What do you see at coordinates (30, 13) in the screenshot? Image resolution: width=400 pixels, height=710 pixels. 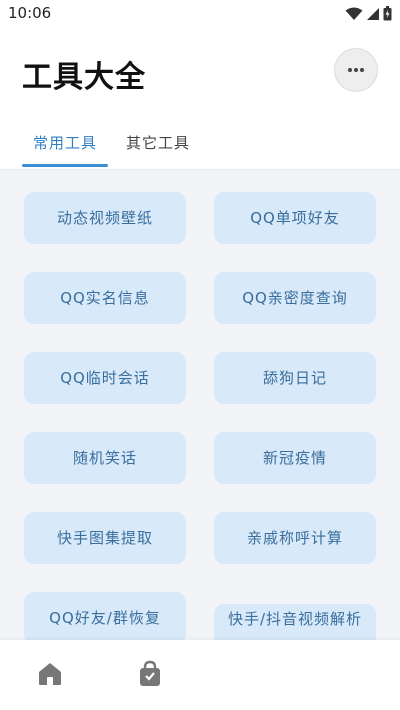 I see `status-time: 10:06` at bounding box center [30, 13].